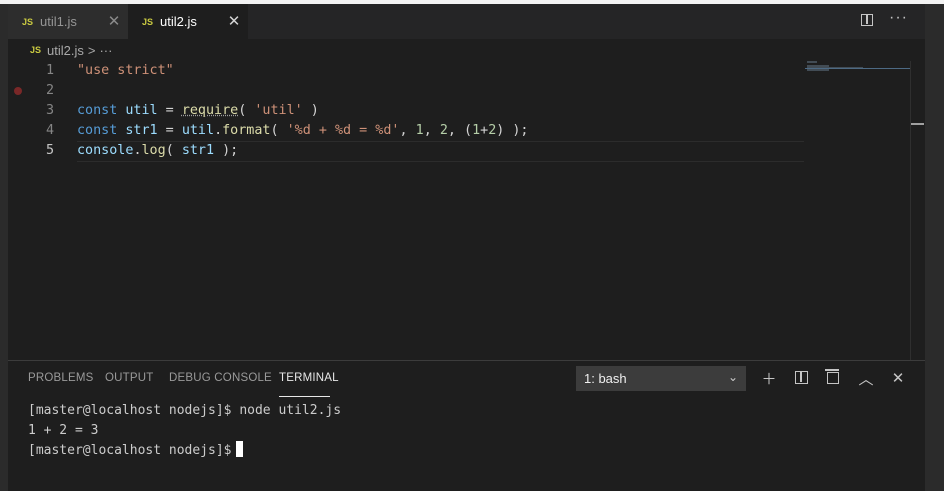 This screenshot has width=944, height=491. What do you see at coordinates (304, 396) in the screenshot?
I see `active-tab-indicator` at bounding box center [304, 396].